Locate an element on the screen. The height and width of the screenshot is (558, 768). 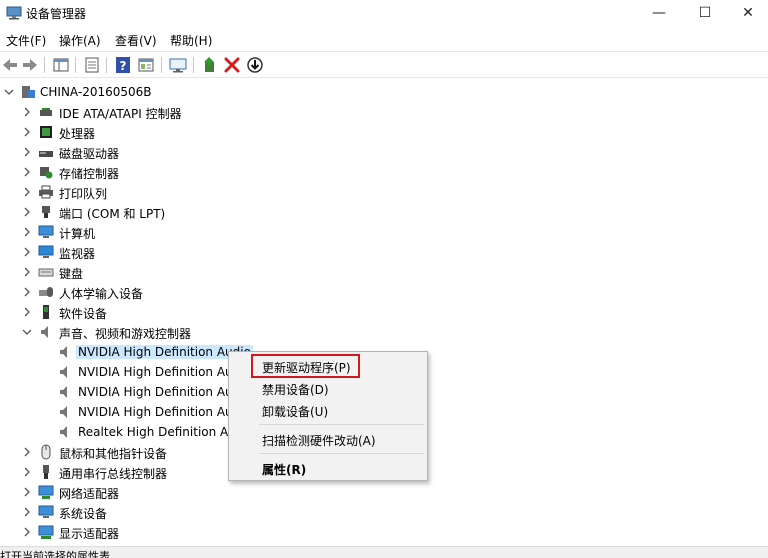
help-icon: ? is located at coordinates (123, 65).